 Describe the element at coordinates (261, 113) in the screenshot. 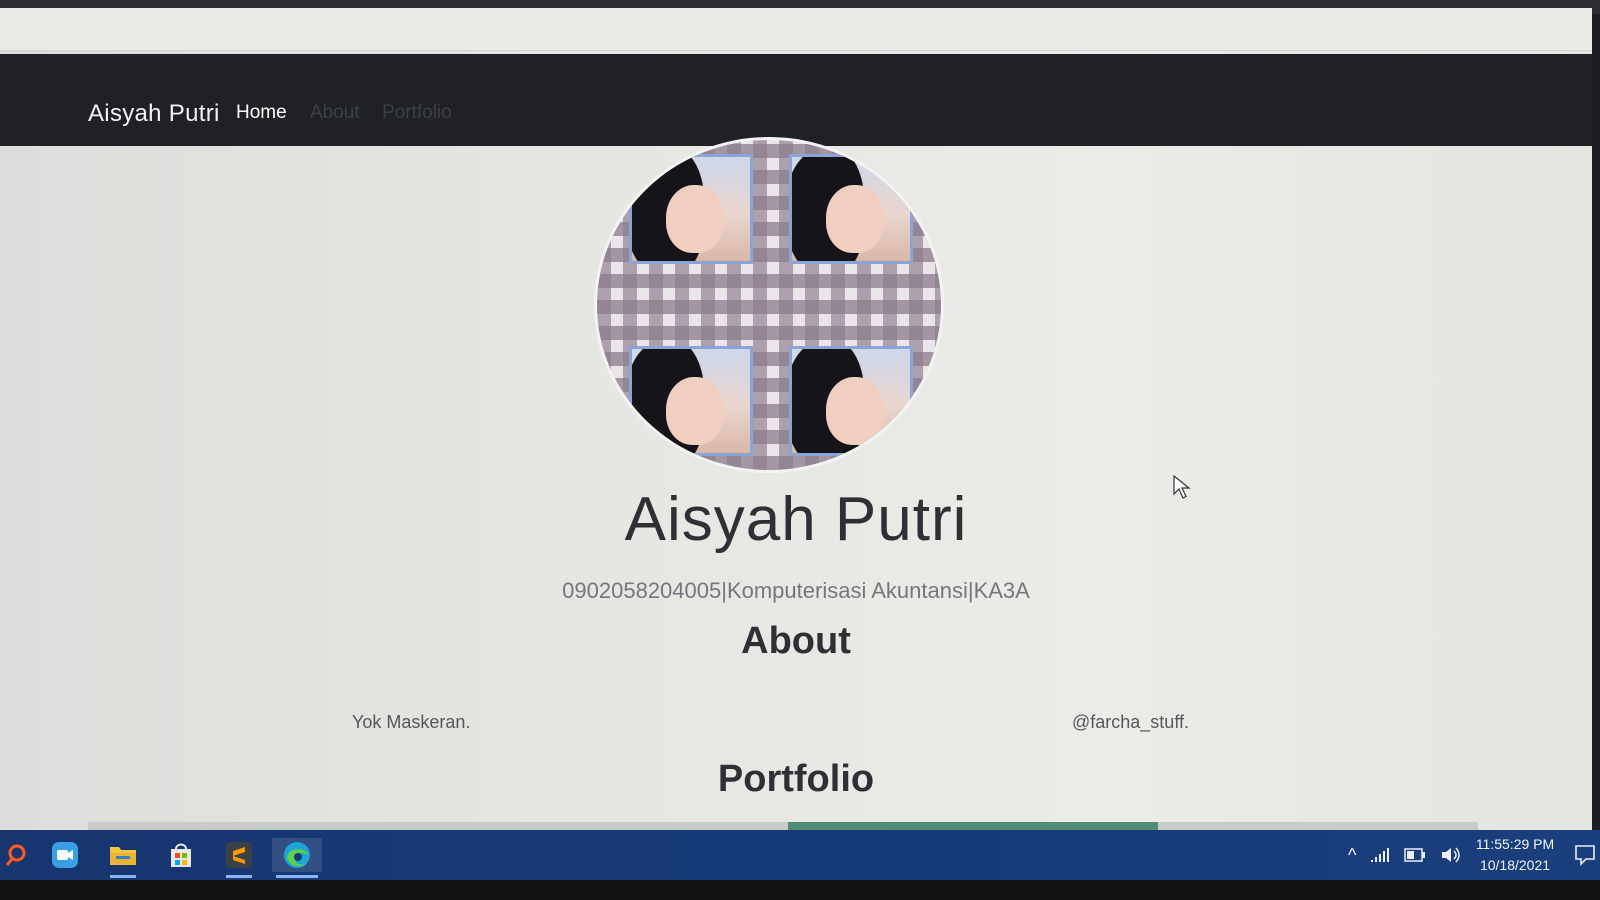

I see `nav-link-home: Home` at that location.